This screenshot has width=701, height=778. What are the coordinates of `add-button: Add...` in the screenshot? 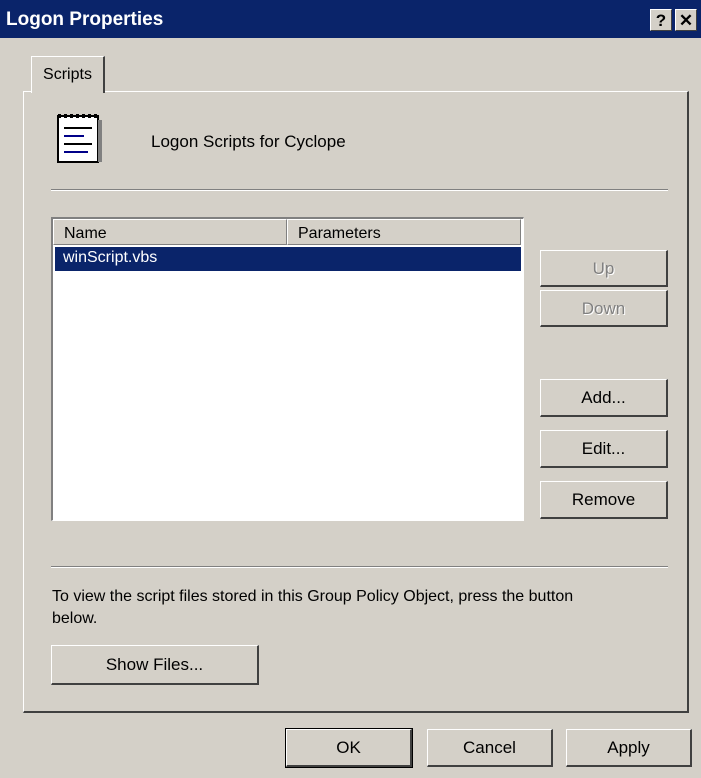 It's located at (604, 398).